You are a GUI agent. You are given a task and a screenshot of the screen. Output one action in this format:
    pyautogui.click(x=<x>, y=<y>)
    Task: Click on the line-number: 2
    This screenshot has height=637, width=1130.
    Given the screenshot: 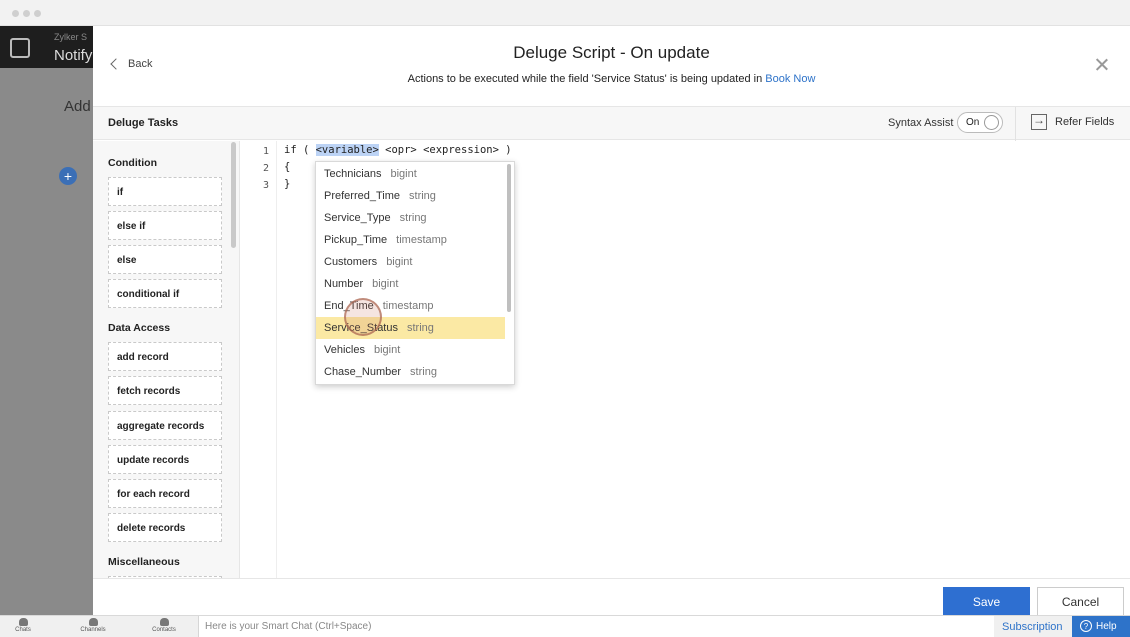 What is the action you would take?
    pyautogui.click(x=266, y=168)
    